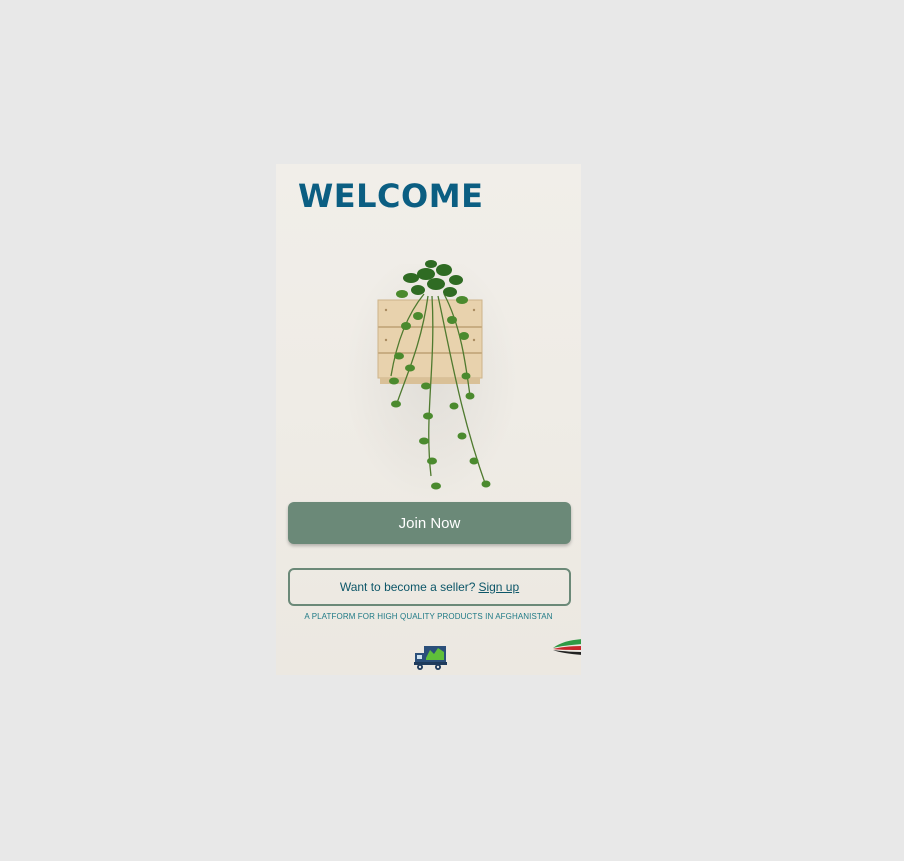  I want to click on sign-up-link: Sign up, so click(498, 587).